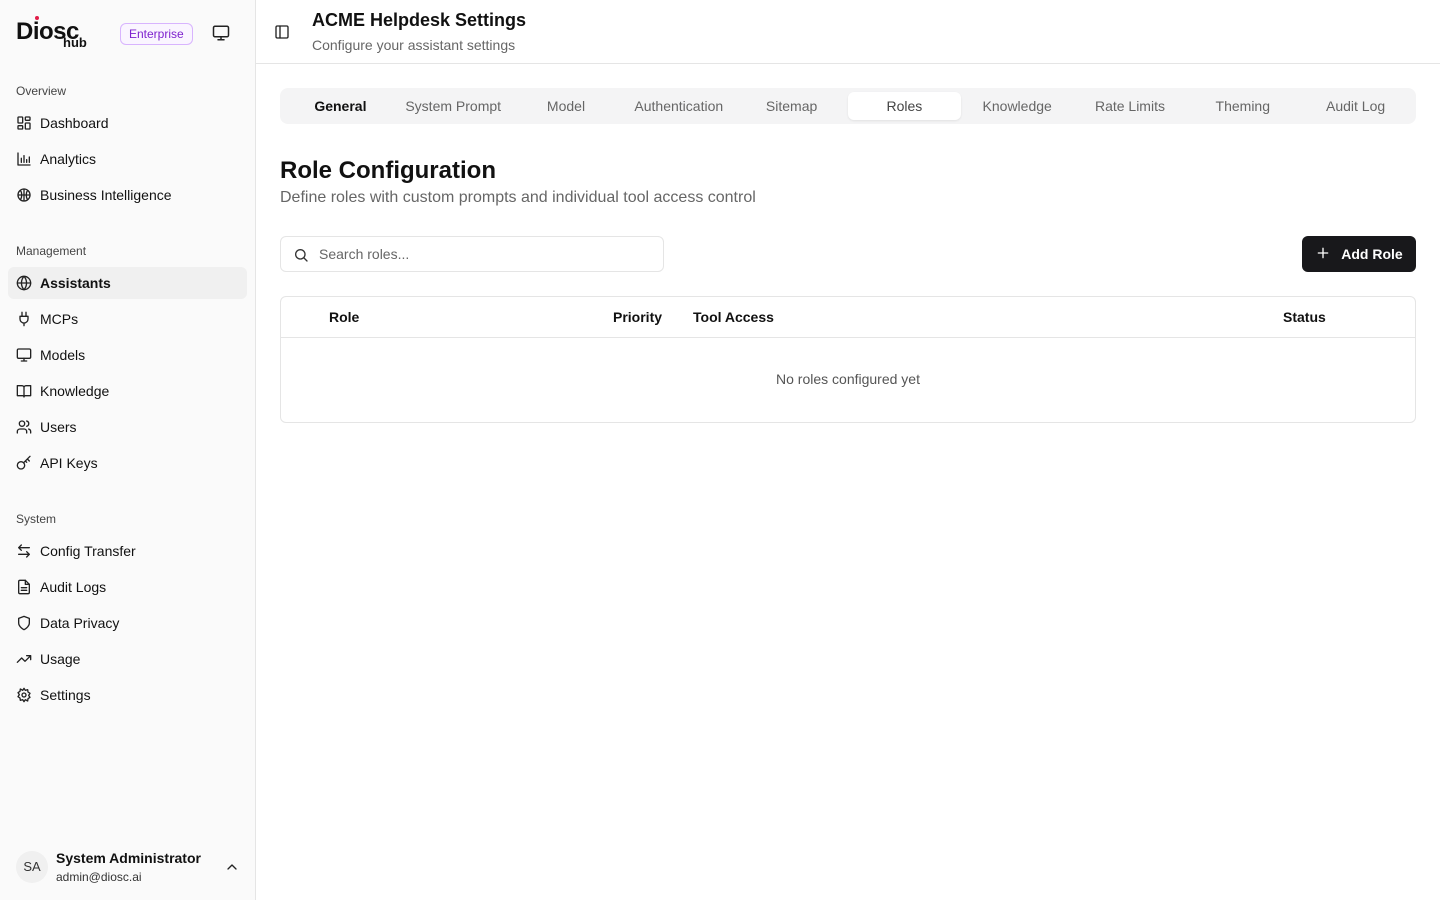 Image resolution: width=1440 pixels, height=900 pixels. Describe the element at coordinates (127, 623) in the screenshot. I see `sidebar-item-data-privacy: Data Privacy` at that location.